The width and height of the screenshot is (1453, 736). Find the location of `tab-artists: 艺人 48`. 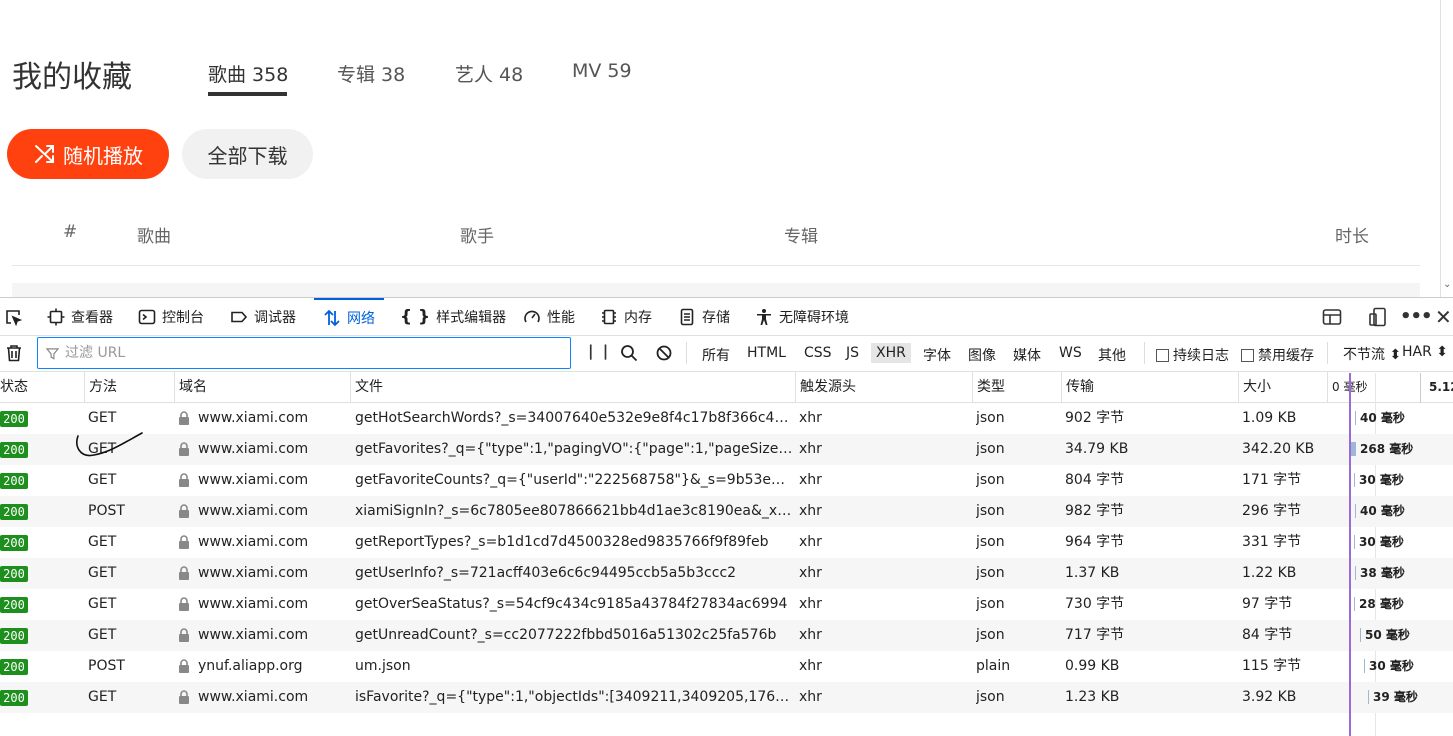

tab-artists: 艺人 48 is located at coordinates (489, 73).